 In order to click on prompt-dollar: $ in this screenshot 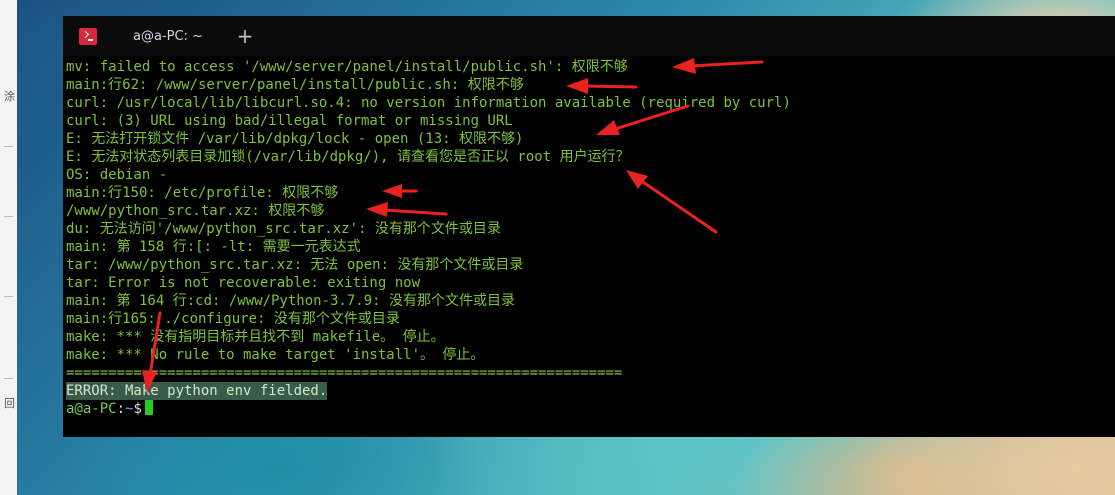, I will do `click(137, 409)`.